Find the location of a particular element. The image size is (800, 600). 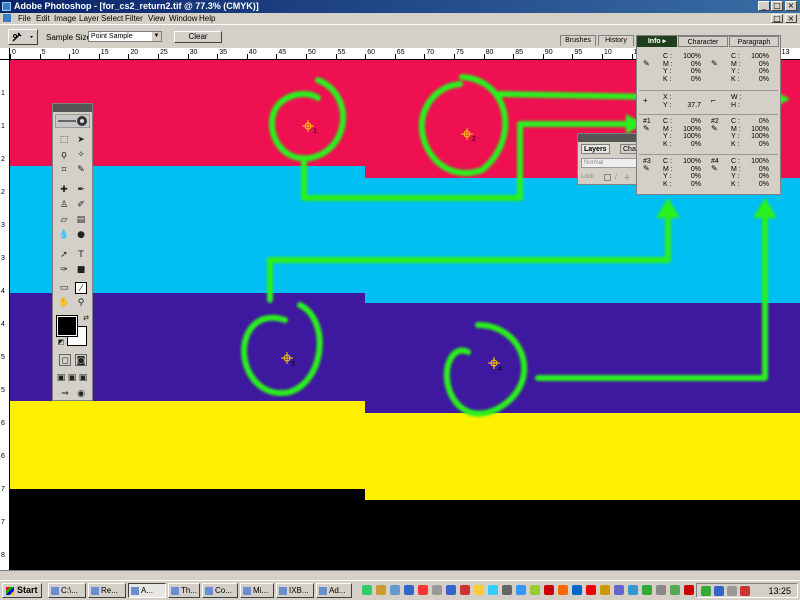

lock-label: Lock: is located at coordinates (588, 177).